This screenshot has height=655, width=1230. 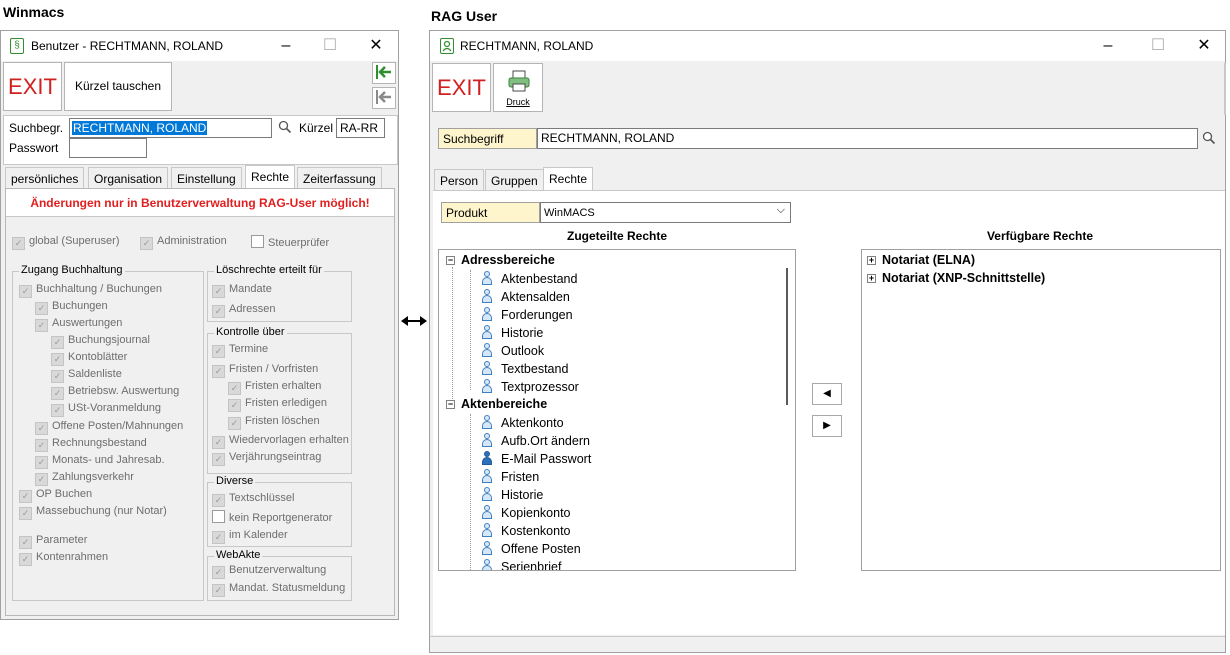 I want to click on check-parameter: ✓ Parameter, so click(x=53, y=542).